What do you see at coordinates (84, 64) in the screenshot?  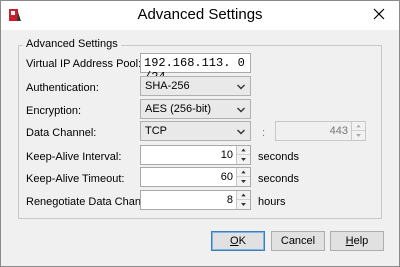 I see `ip-pool-label: Virtual IP Address Pool:` at bounding box center [84, 64].